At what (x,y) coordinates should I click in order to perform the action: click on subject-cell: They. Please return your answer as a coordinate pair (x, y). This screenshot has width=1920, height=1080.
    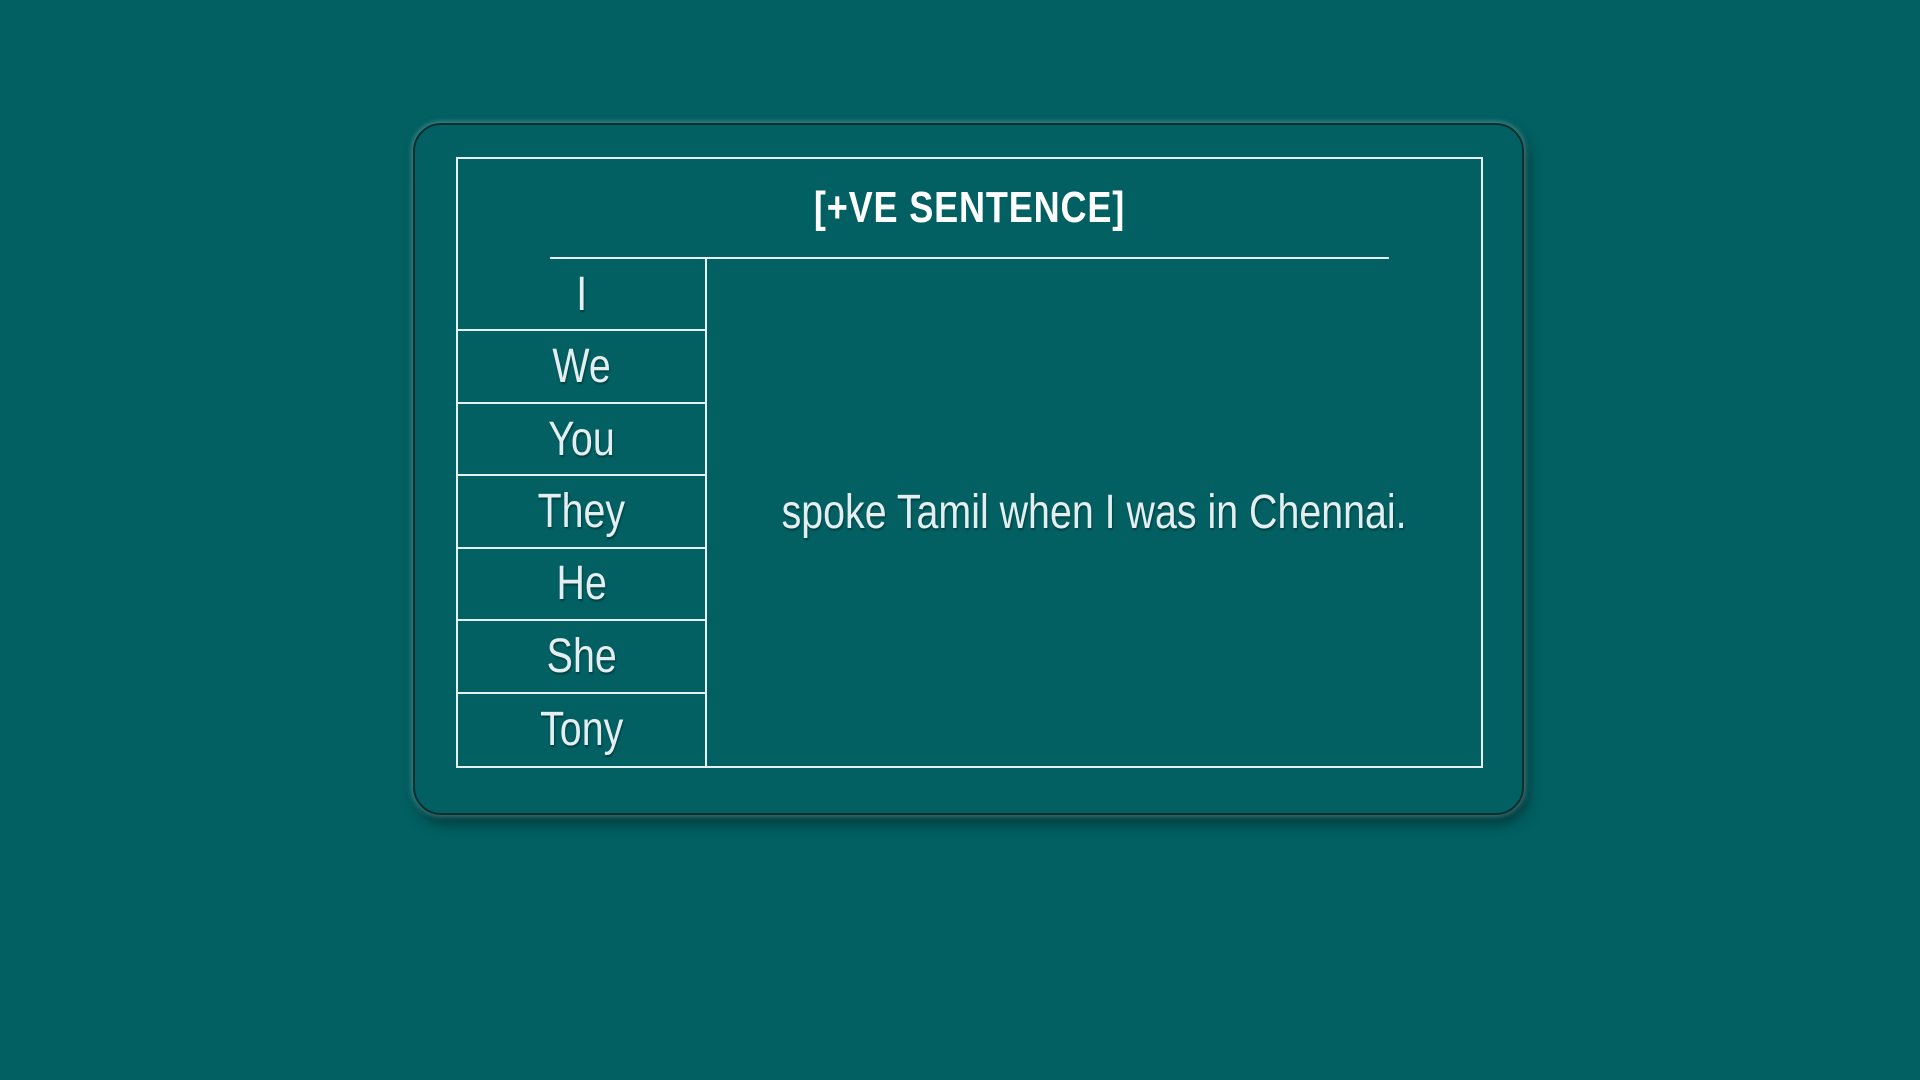
    Looking at the image, I should click on (582, 512).